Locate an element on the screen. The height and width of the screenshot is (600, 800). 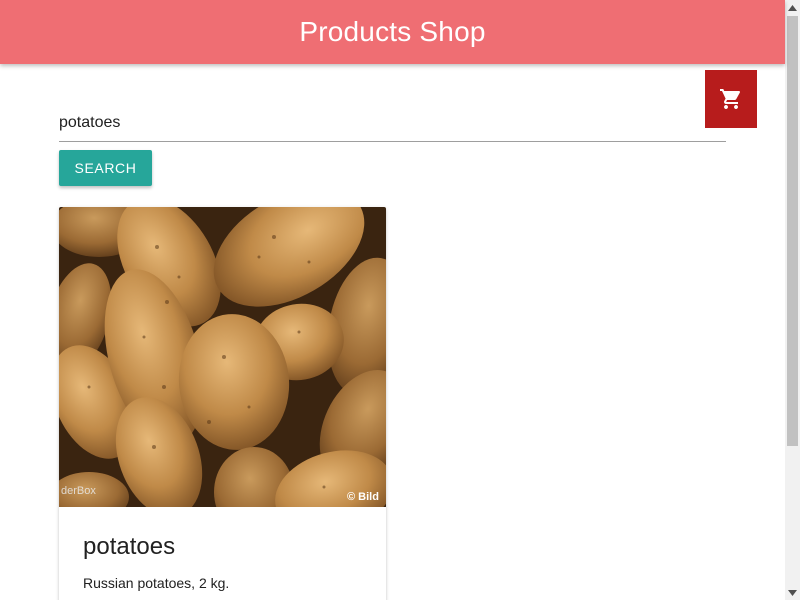
image-watermark-right: © Bild is located at coordinates (363, 497).